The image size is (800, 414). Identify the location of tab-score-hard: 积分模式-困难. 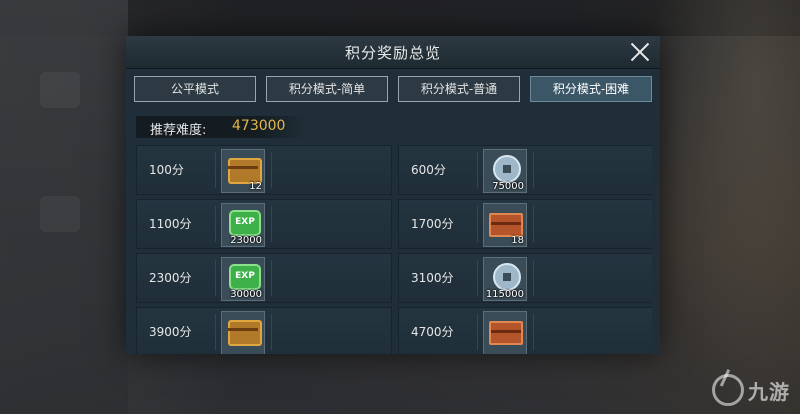
(591, 89).